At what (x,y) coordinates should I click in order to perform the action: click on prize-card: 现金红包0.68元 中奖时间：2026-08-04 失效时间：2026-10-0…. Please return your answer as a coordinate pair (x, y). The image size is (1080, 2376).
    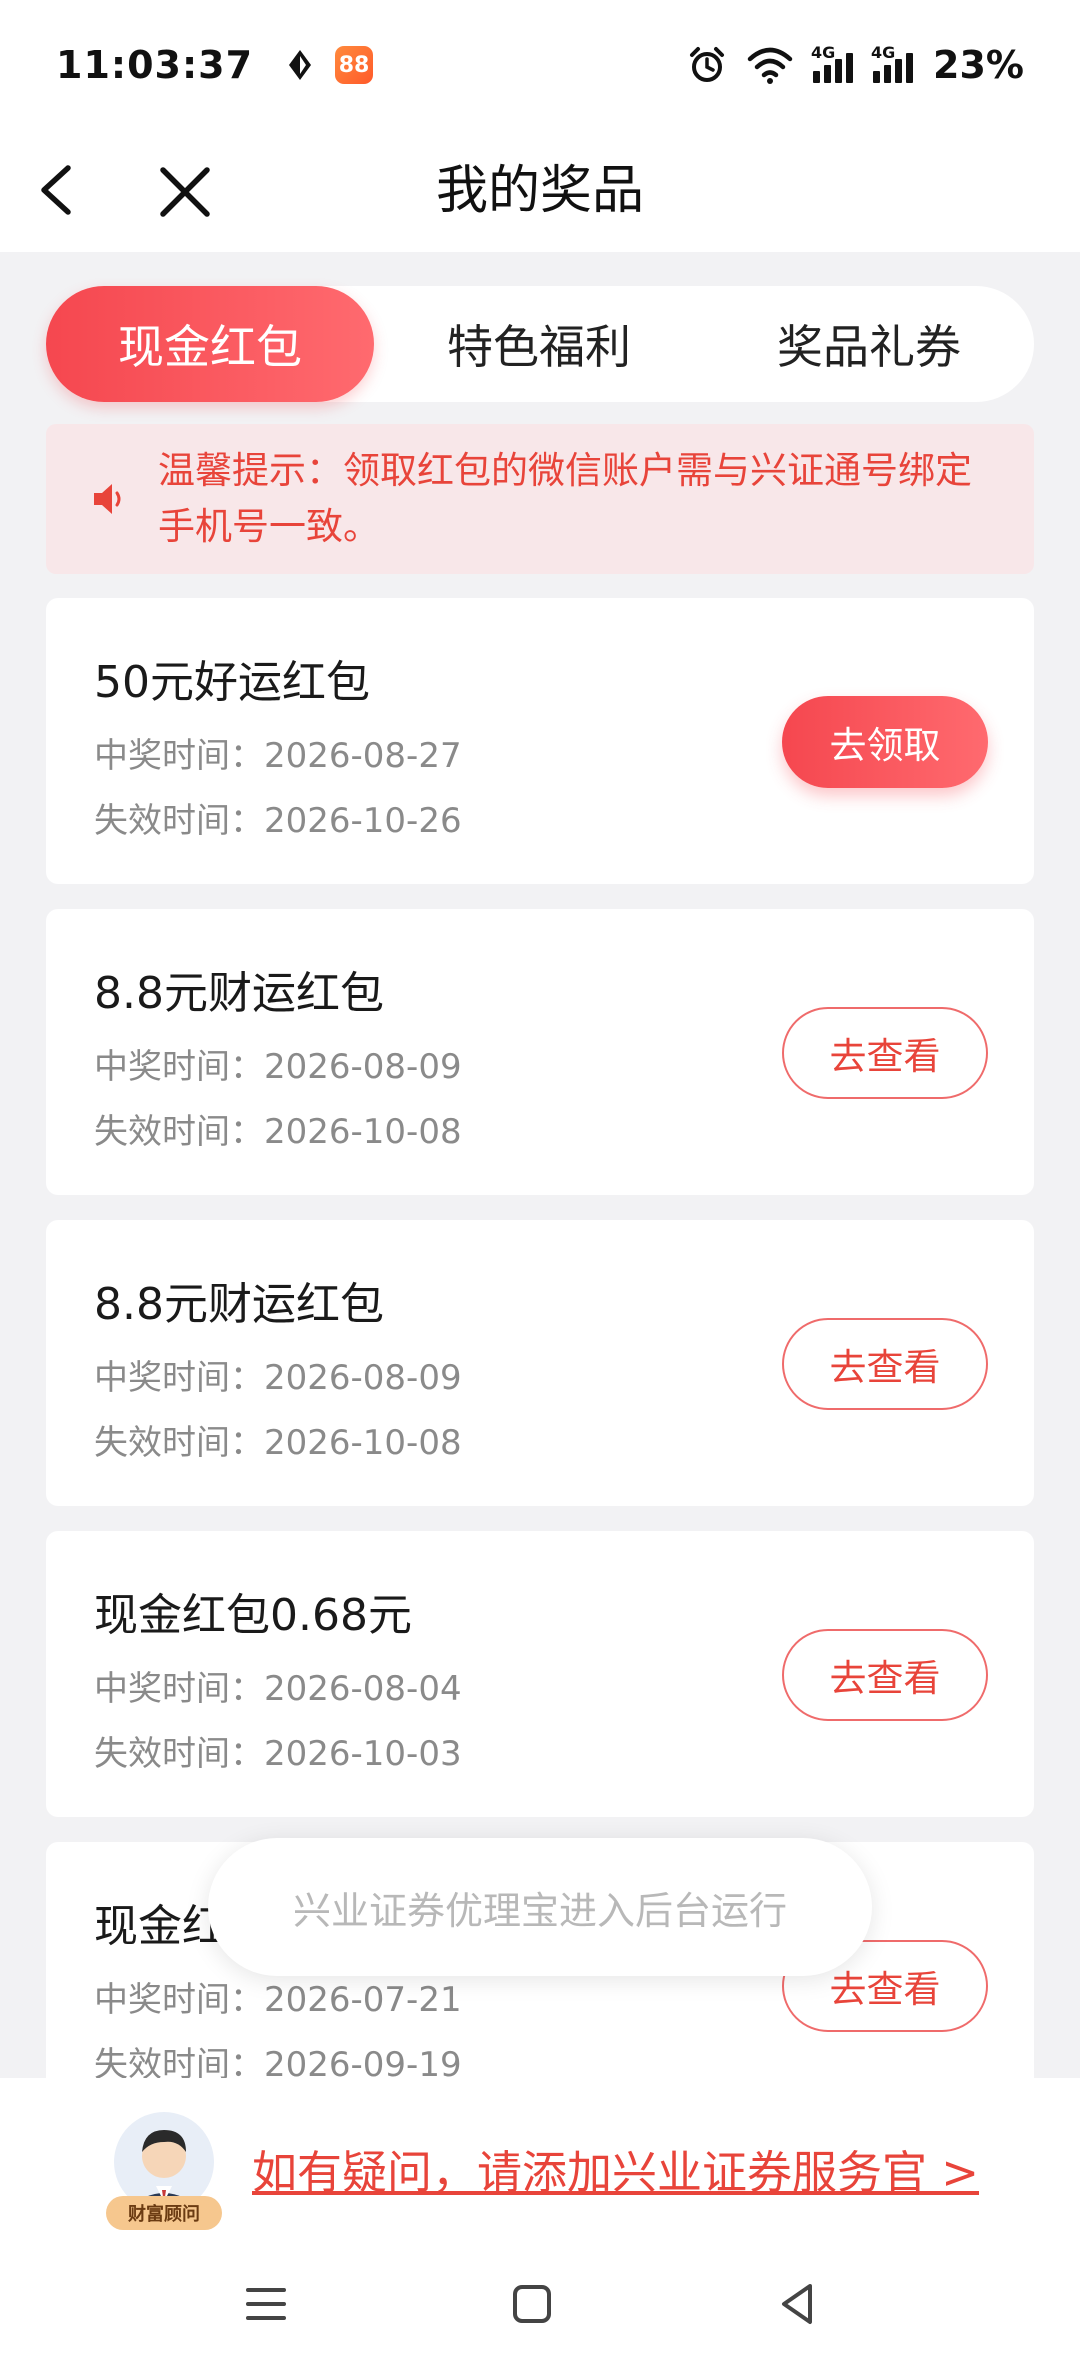
    Looking at the image, I should click on (540, 1674).